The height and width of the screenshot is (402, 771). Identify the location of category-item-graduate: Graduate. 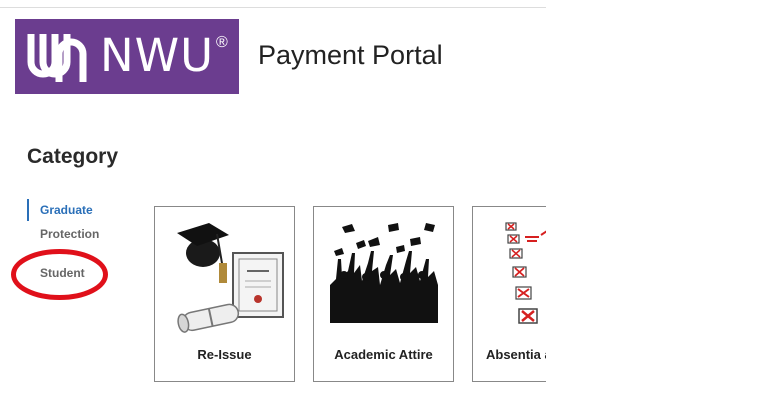
(72, 210).